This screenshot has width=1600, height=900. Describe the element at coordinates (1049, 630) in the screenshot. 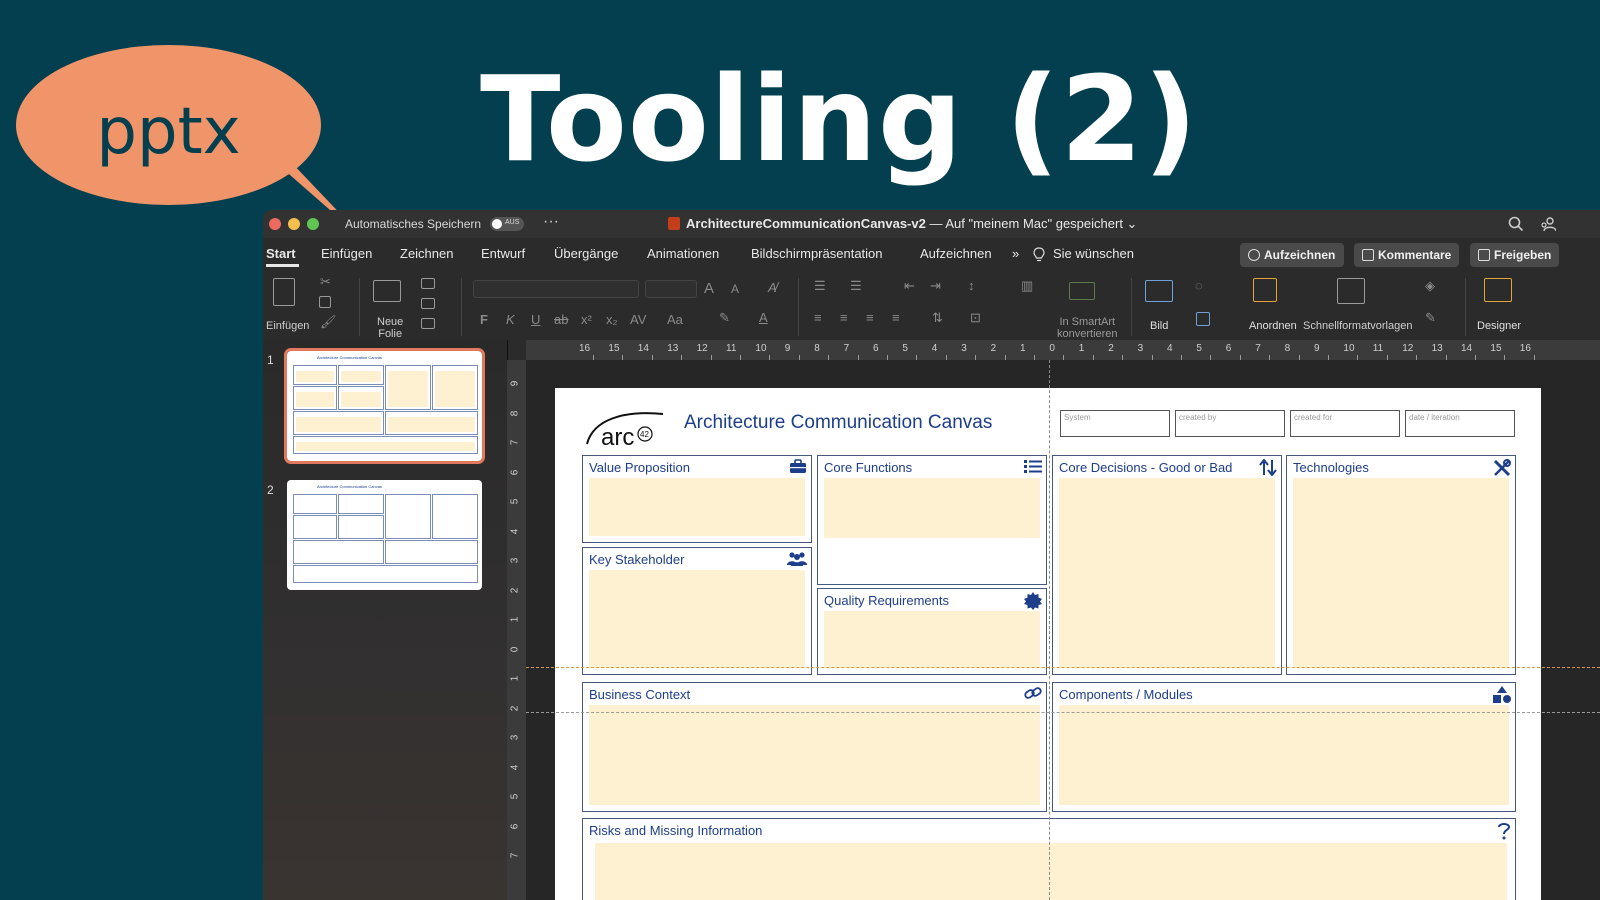

I see `vertical-center-guide` at that location.